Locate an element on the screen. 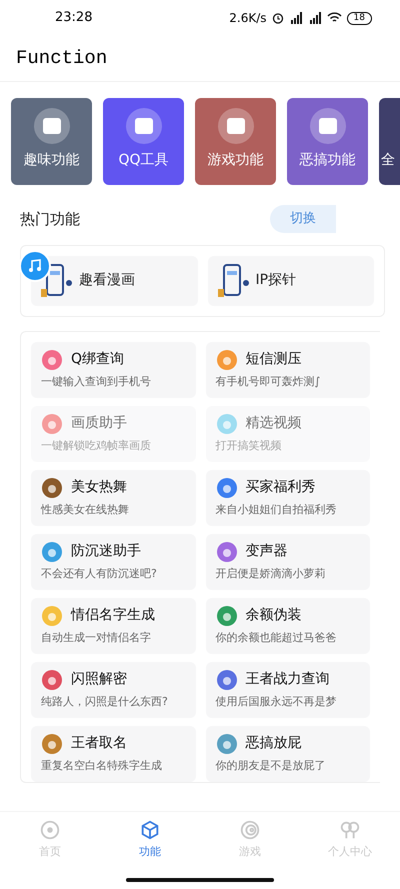  function-title: 恶搞放屁 is located at coordinates (274, 744).